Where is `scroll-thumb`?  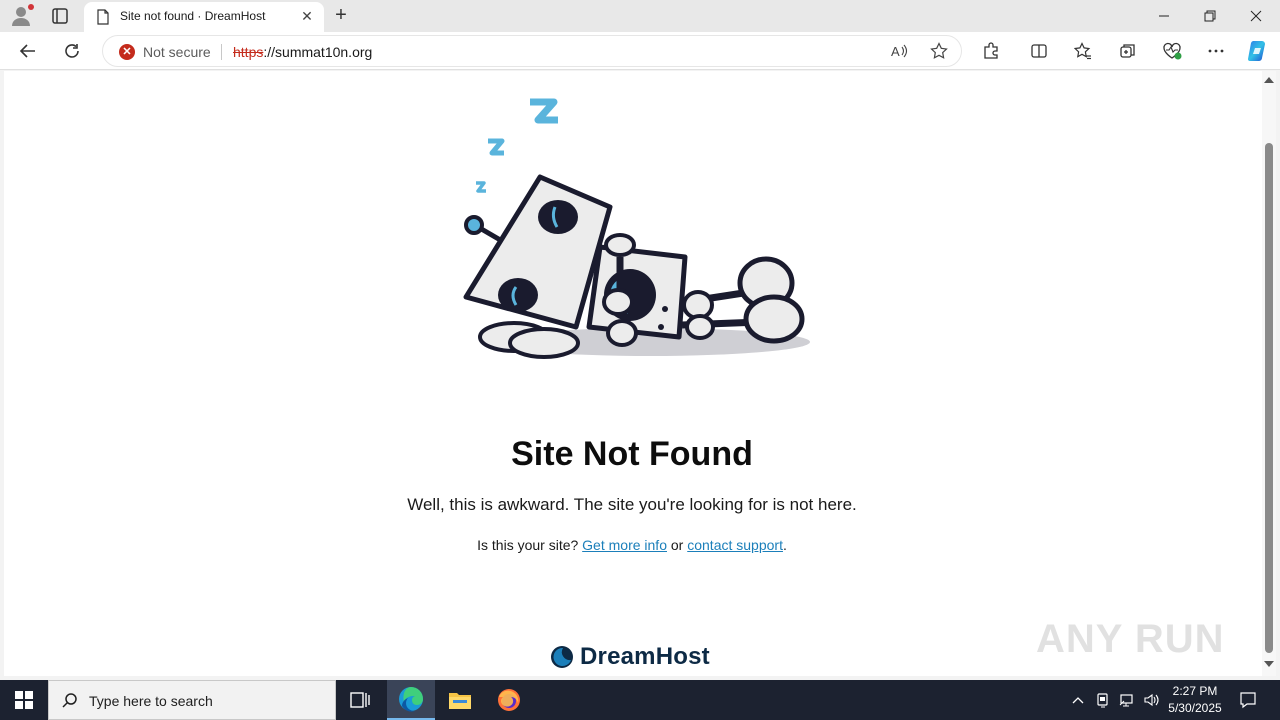
scroll-thumb is located at coordinates (1269, 398).